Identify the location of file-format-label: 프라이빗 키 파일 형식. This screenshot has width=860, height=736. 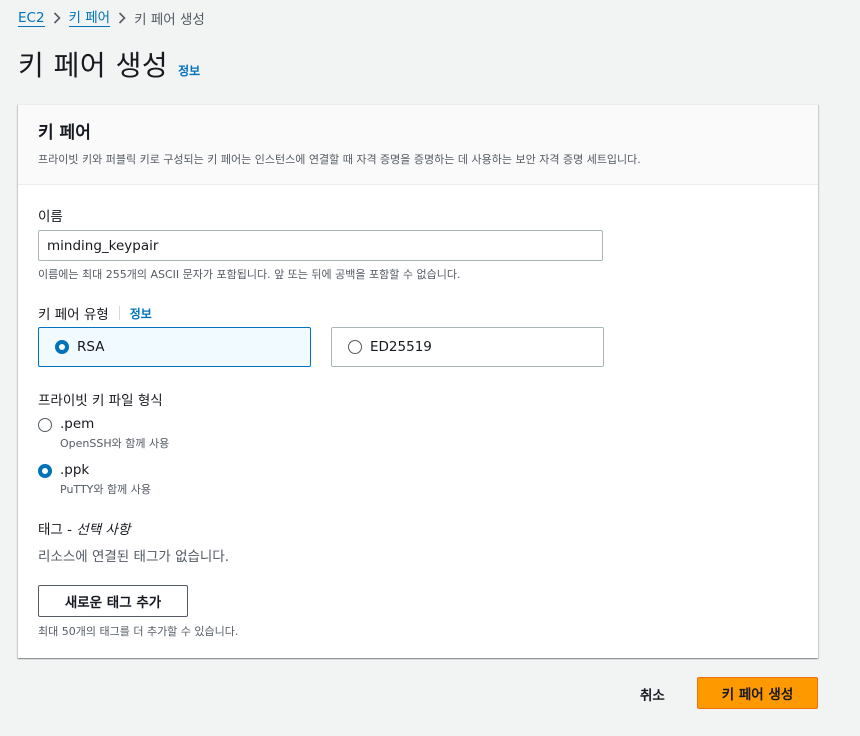
(100, 401).